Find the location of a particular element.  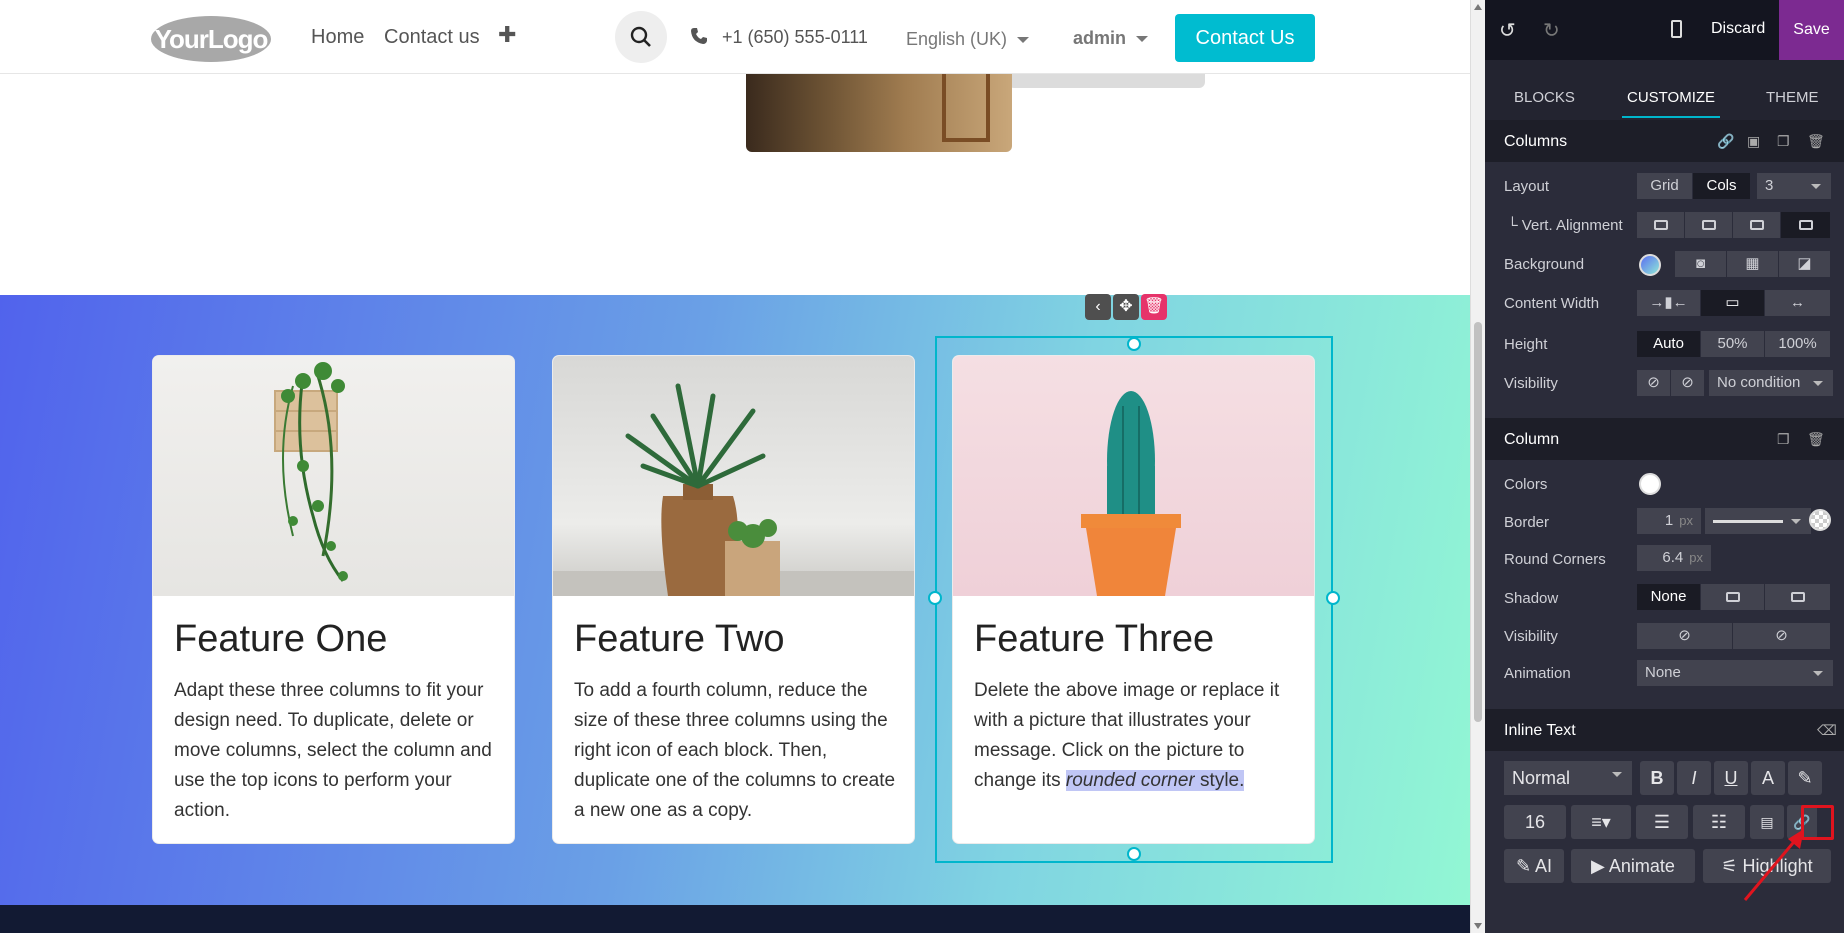

phone-number: +1 (650) 555-0111 is located at coordinates (795, 37).